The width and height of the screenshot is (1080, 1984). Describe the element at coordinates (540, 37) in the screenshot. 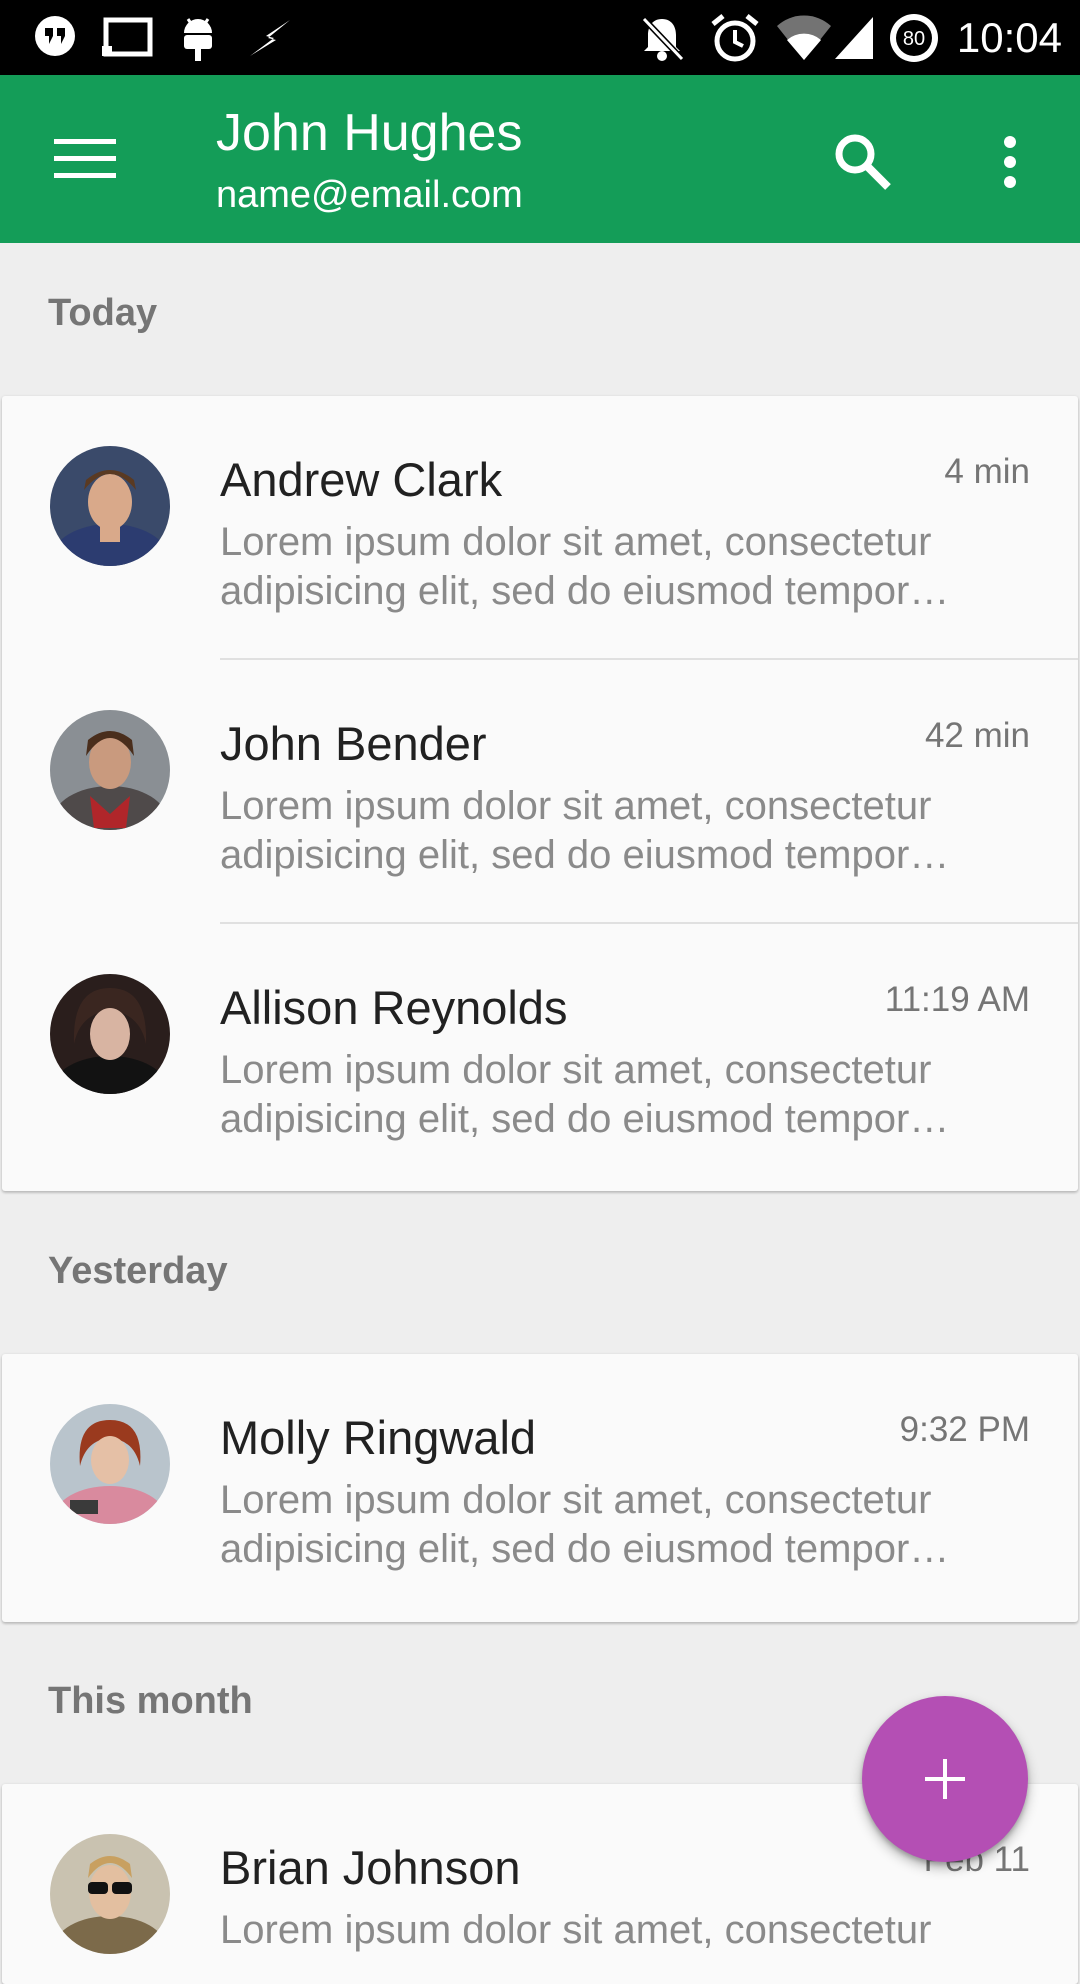

I see `status-bar: 80 10:04` at that location.